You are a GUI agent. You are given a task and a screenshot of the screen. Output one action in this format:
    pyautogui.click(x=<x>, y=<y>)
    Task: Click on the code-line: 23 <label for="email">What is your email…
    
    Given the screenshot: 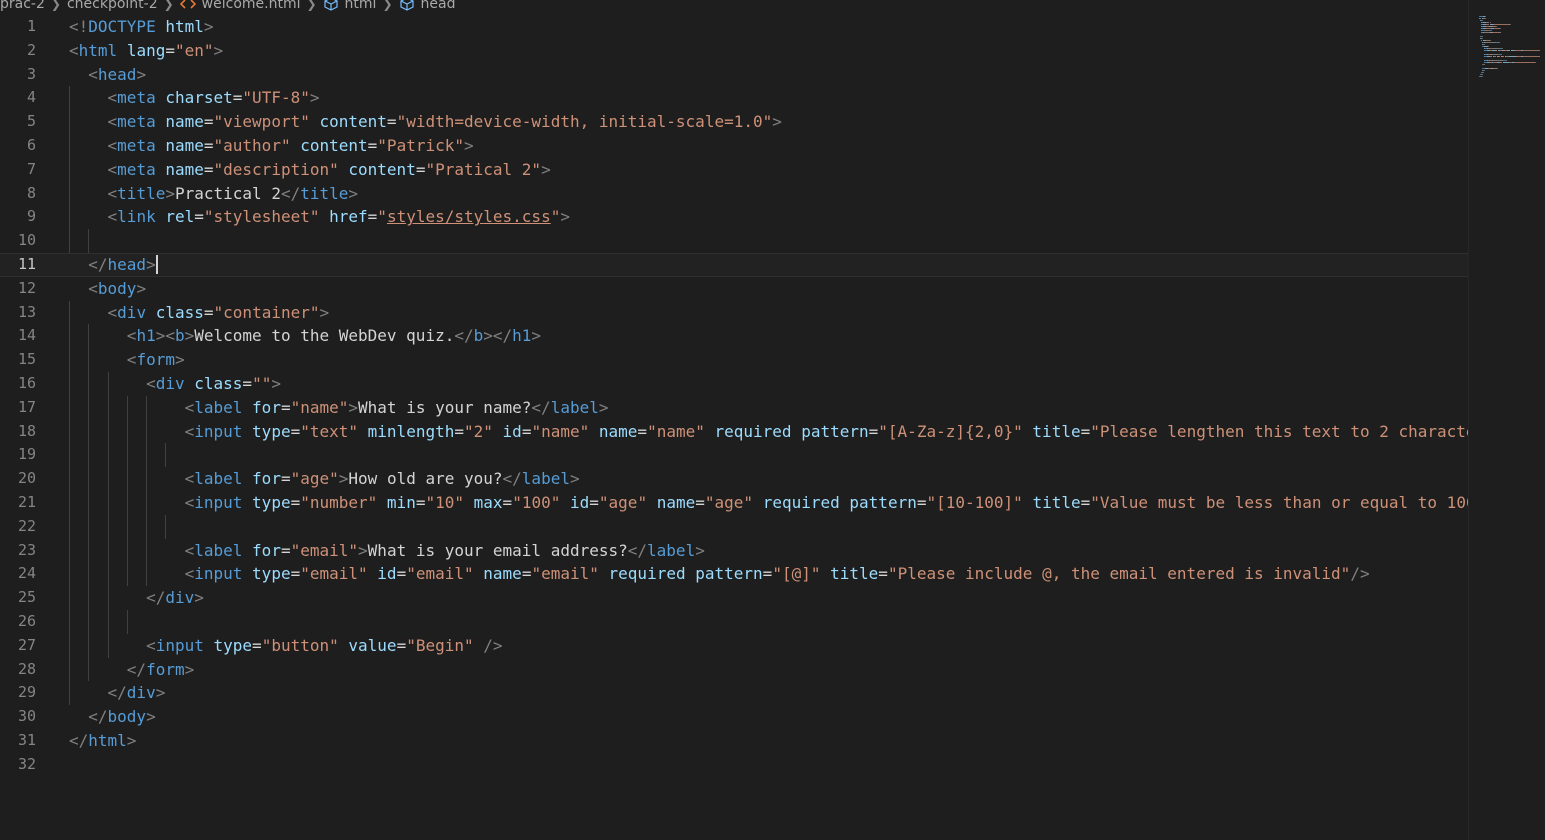 What is the action you would take?
    pyautogui.click(x=734, y=551)
    